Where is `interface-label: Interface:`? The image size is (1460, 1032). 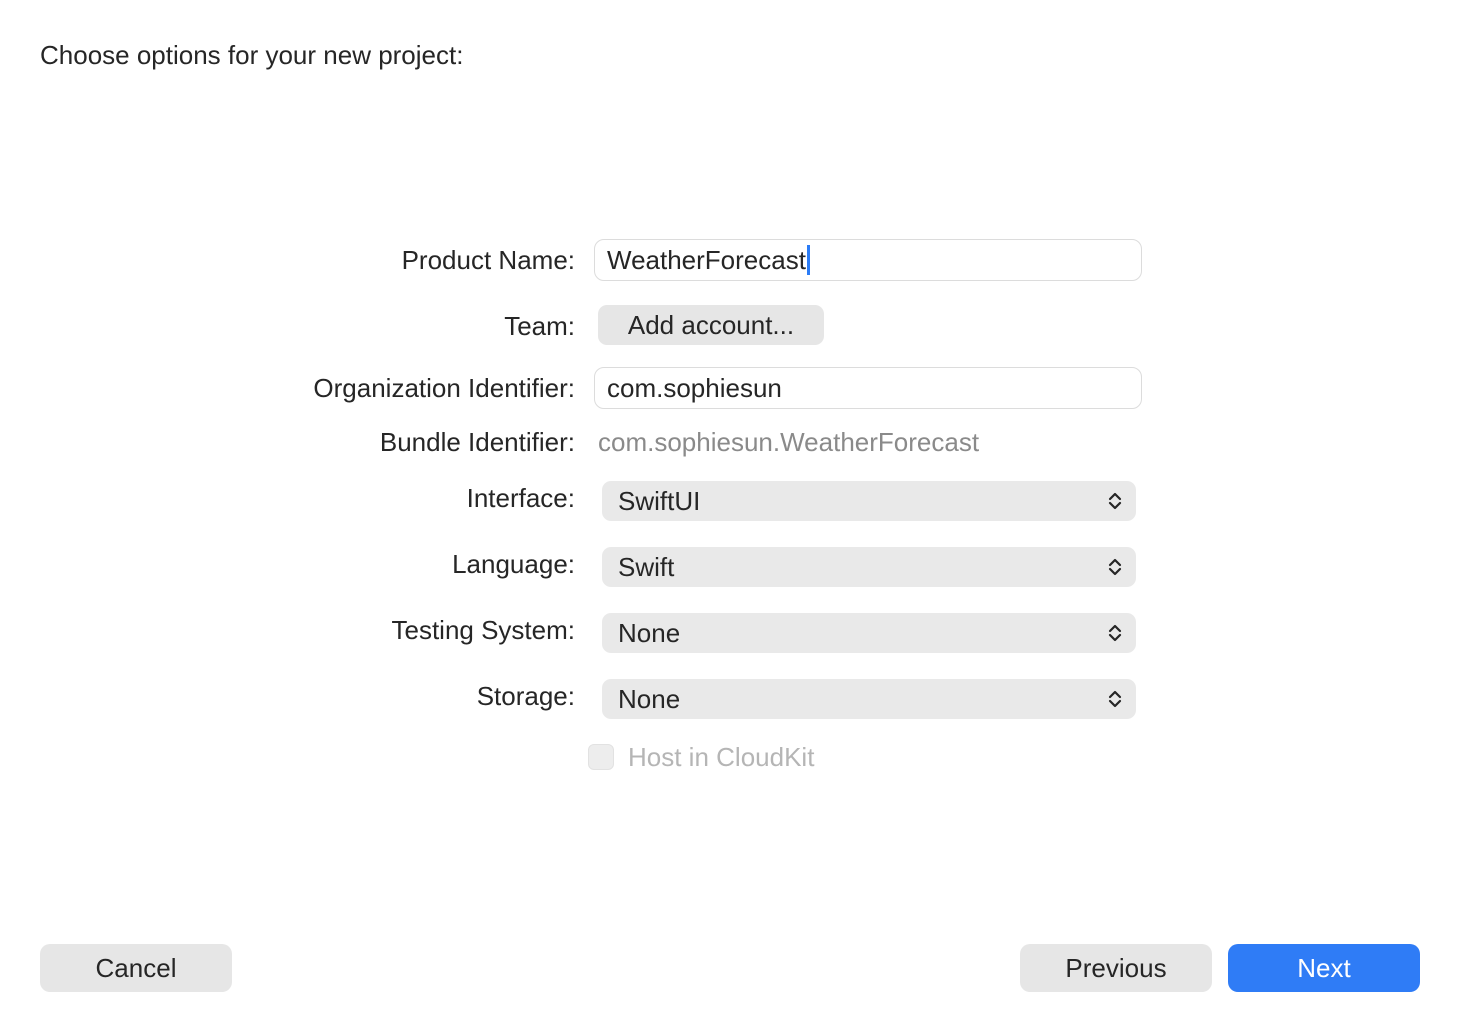
interface-label: Interface: is located at coordinates (520, 498).